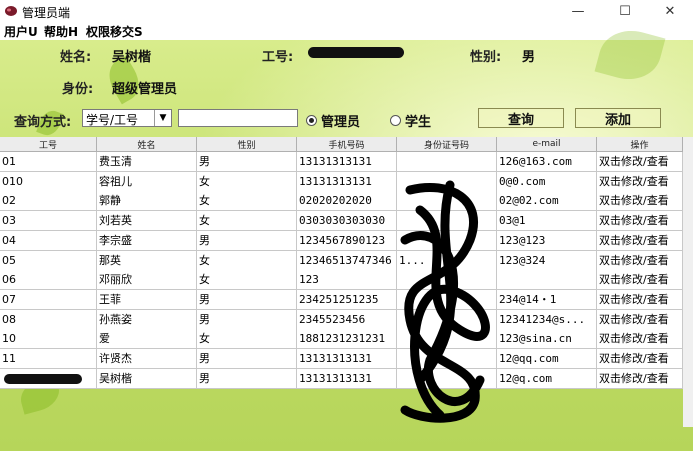 Image resolution: width=693 pixels, height=451 pixels. Describe the element at coordinates (347, 299) in the screenshot. I see `table-cell: 234251251235` at that location.